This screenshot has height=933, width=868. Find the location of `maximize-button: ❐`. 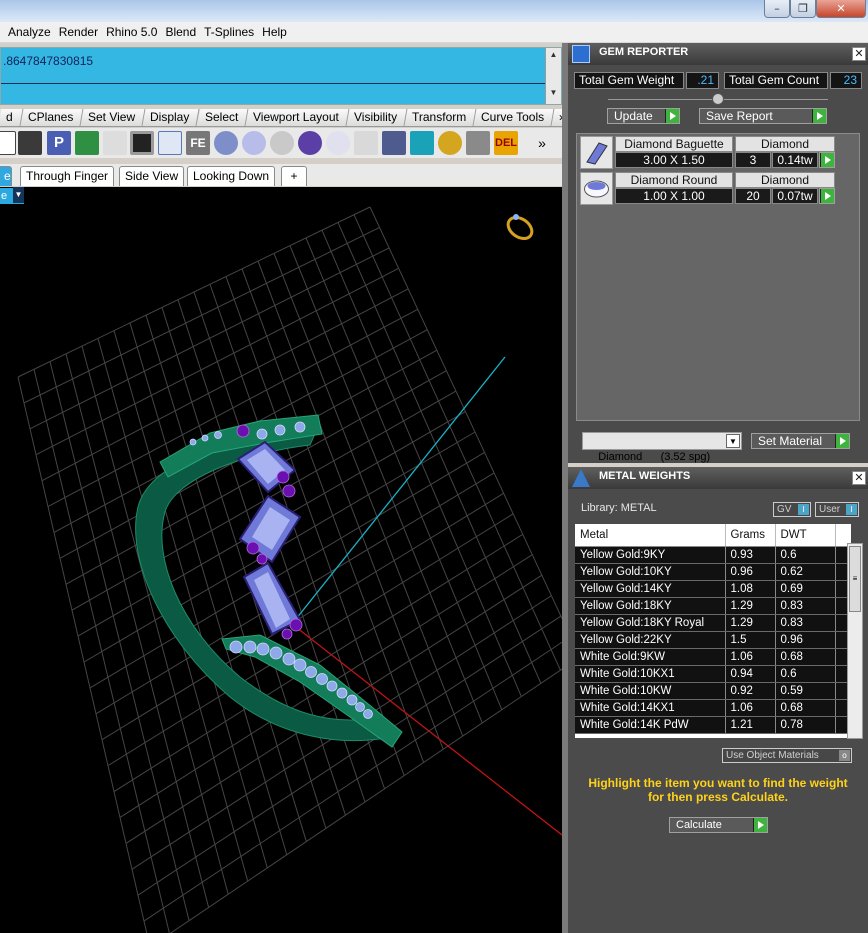

maximize-button: ❐ is located at coordinates (803, 9).